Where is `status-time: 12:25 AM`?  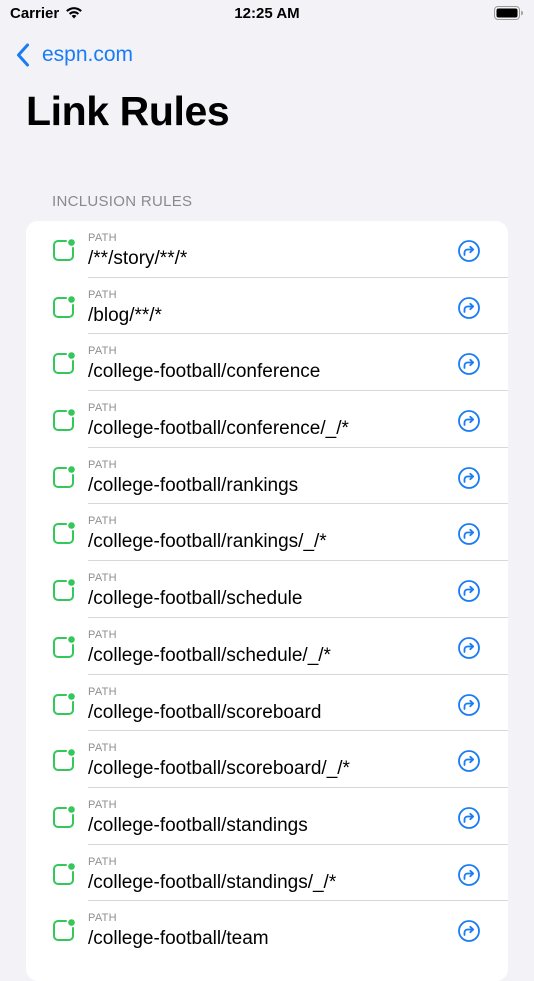
status-time: 12:25 AM is located at coordinates (267, 13).